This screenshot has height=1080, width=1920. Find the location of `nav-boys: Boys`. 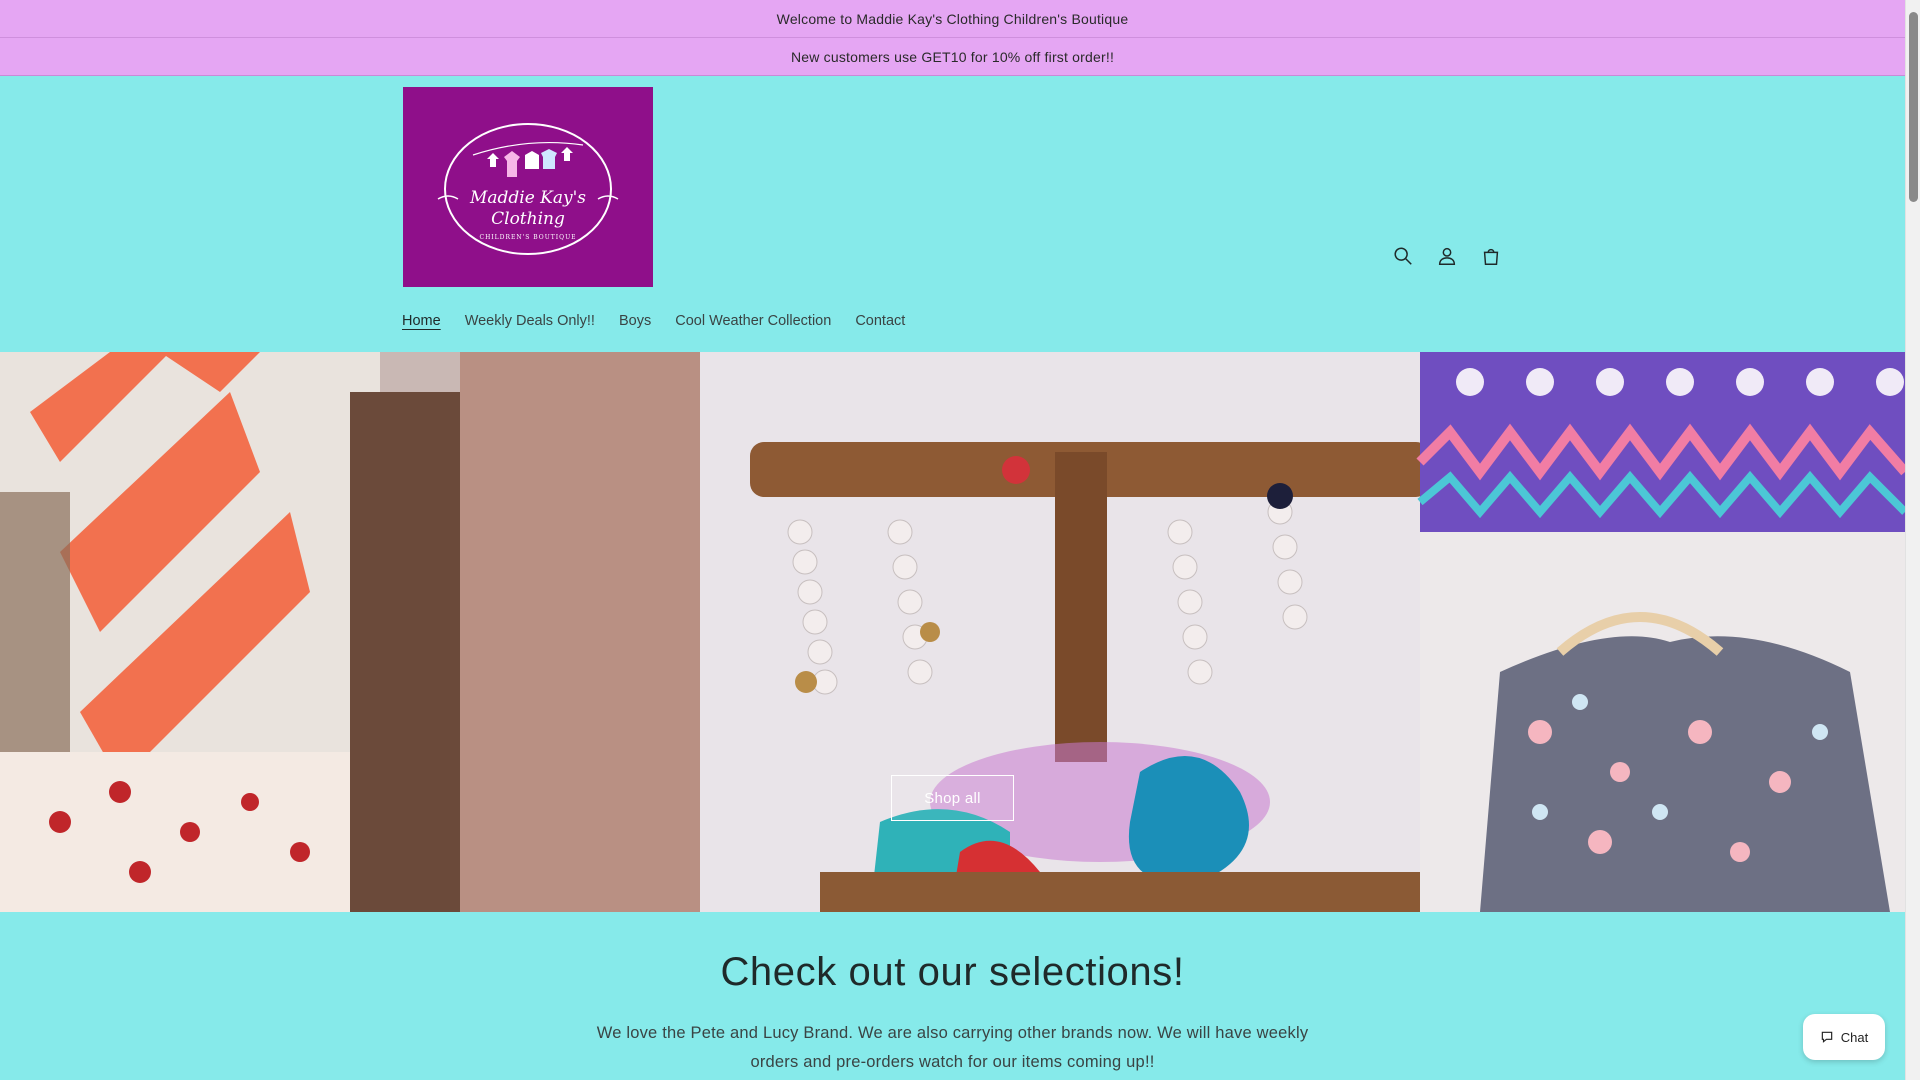

nav-boys: Boys is located at coordinates (635, 321).